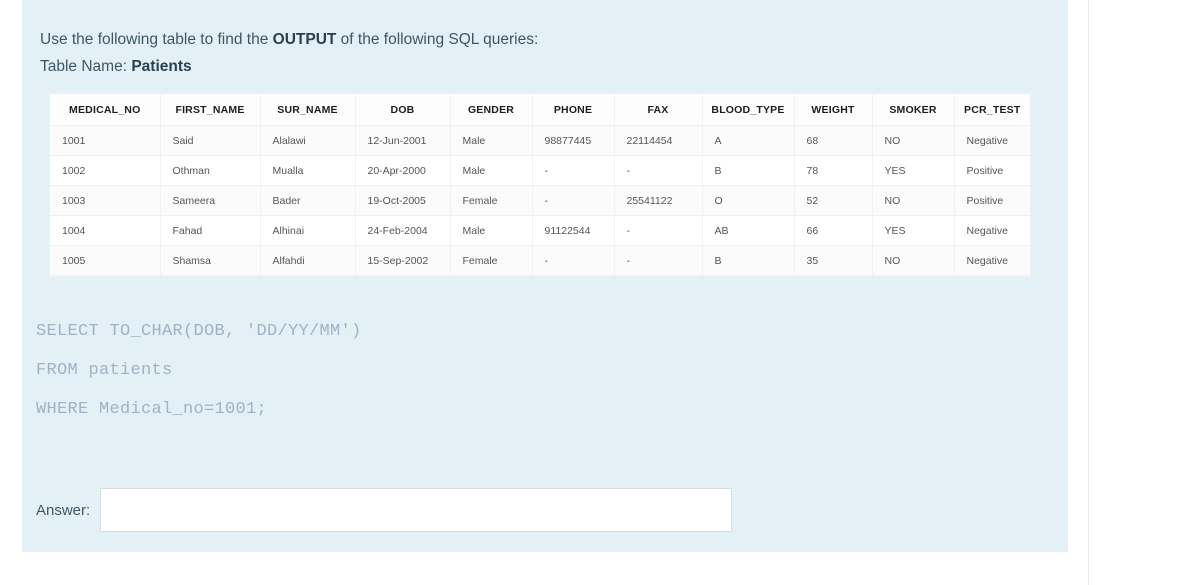 The image size is (1200, 585). What do you see at coordinates (105, 170) in the screenshot?
I see `table-cell: 1002` at bounding box center [105, 170].